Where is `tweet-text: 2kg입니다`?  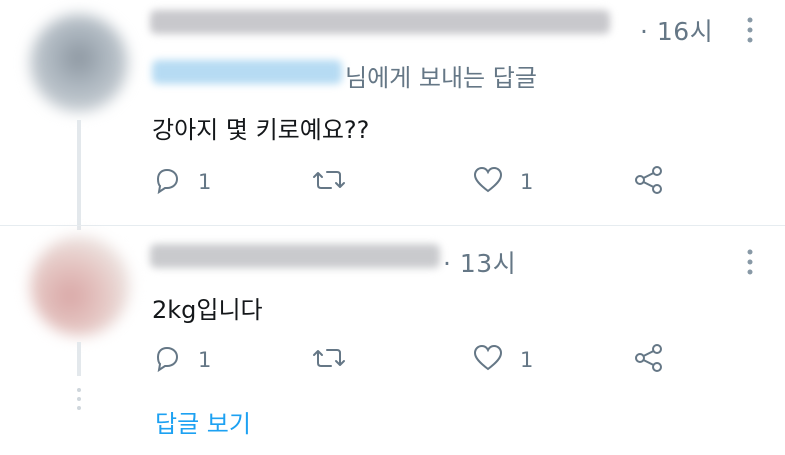 tweet-text: 2kg입니다 is located at coordinates (207, 310).